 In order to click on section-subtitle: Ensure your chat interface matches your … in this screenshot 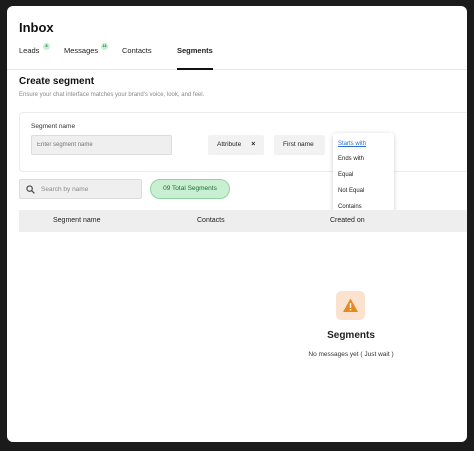, I will do `click(112, 95)`.